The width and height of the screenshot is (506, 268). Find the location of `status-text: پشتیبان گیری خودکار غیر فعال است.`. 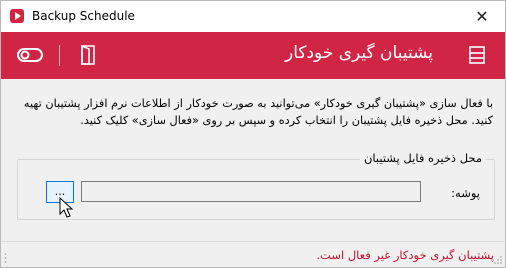

status-text: پشتیبان گیری خودکار غیر فعال است. is located at coordinates (405, 255).